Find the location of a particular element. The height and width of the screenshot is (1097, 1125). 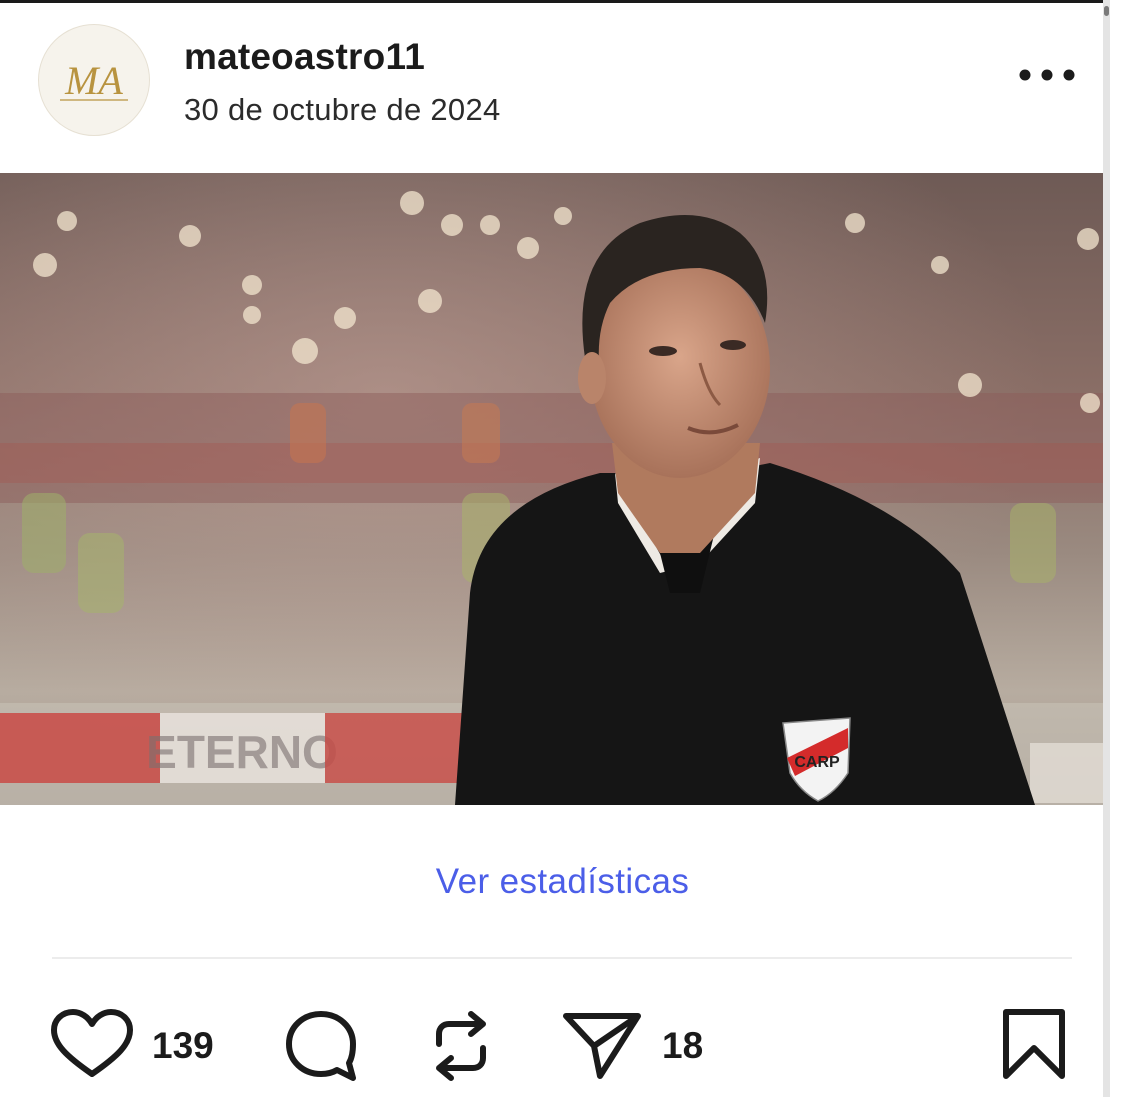

avatar: MA is located at coordinates (94, 80).